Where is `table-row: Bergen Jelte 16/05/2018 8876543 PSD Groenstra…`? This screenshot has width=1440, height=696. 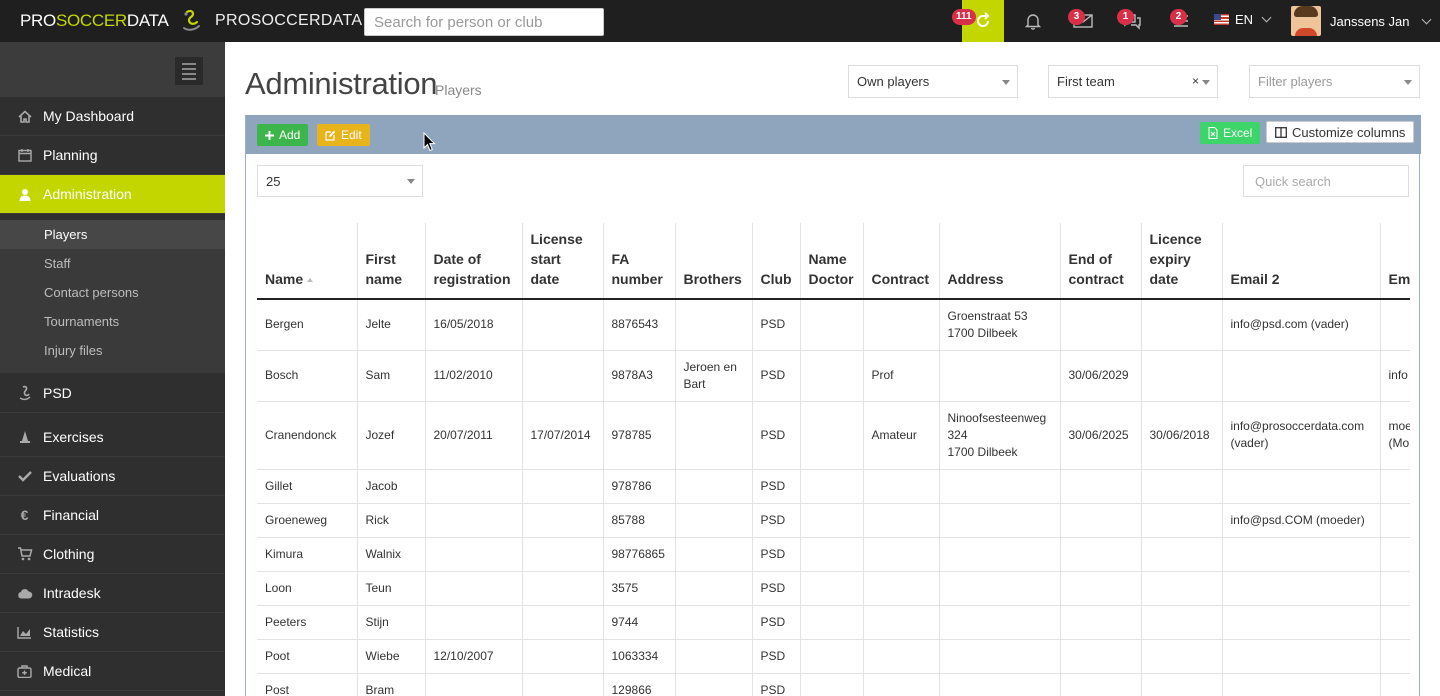 table-row: Bergen Jelte 16/05/2018 8876543 PSD Groenstra… is located at coordinates (833, 325).